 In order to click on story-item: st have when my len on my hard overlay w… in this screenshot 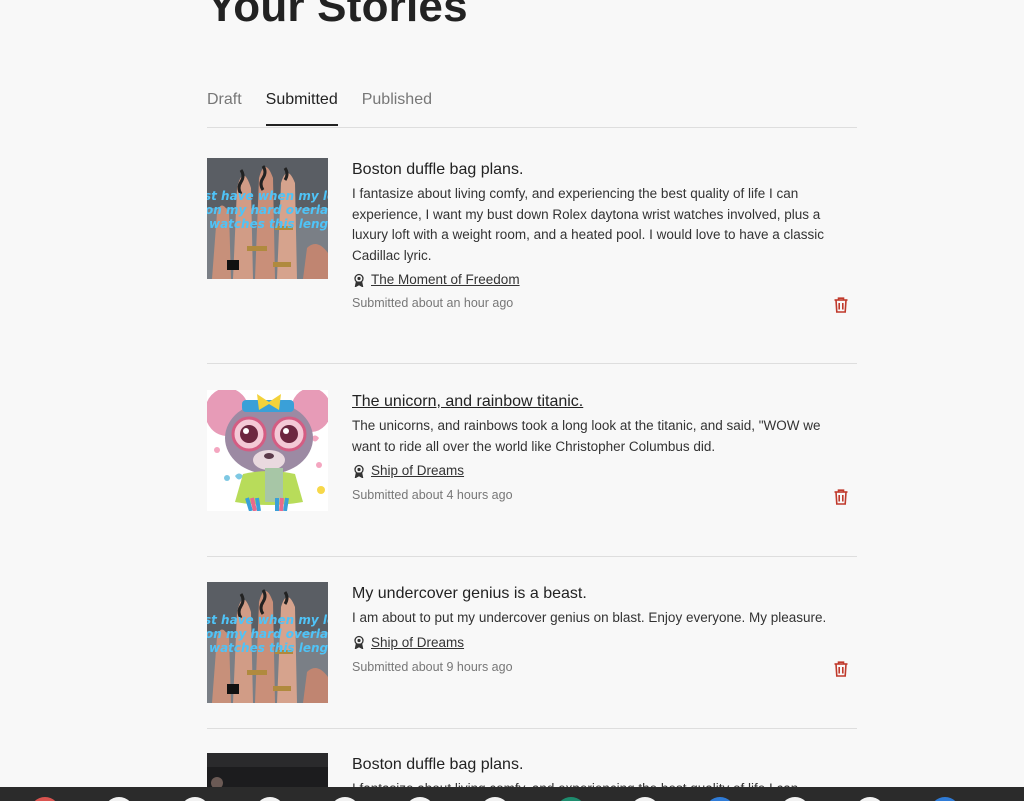, I will do `click(532, 655)`.